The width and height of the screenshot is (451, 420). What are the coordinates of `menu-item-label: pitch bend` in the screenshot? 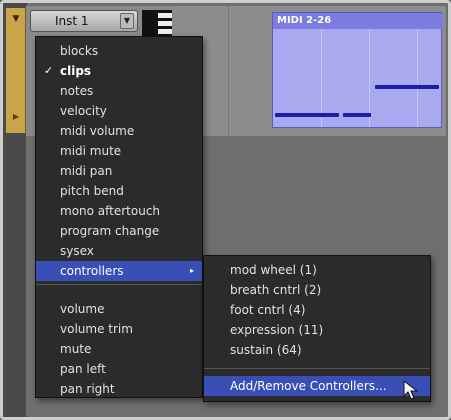 It's located at (92, 191).